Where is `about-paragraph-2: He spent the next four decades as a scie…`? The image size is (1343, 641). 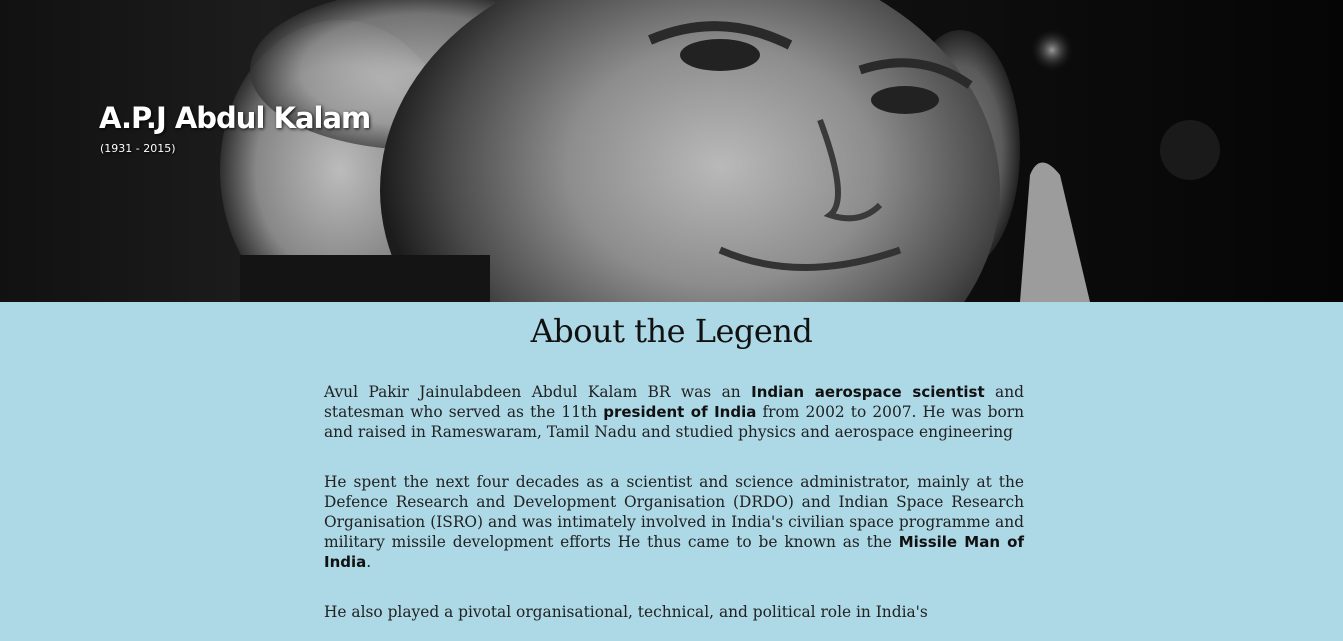 about-paragraph-2: He spent the next four decades as a scie… is located at coordinates (674, 522).